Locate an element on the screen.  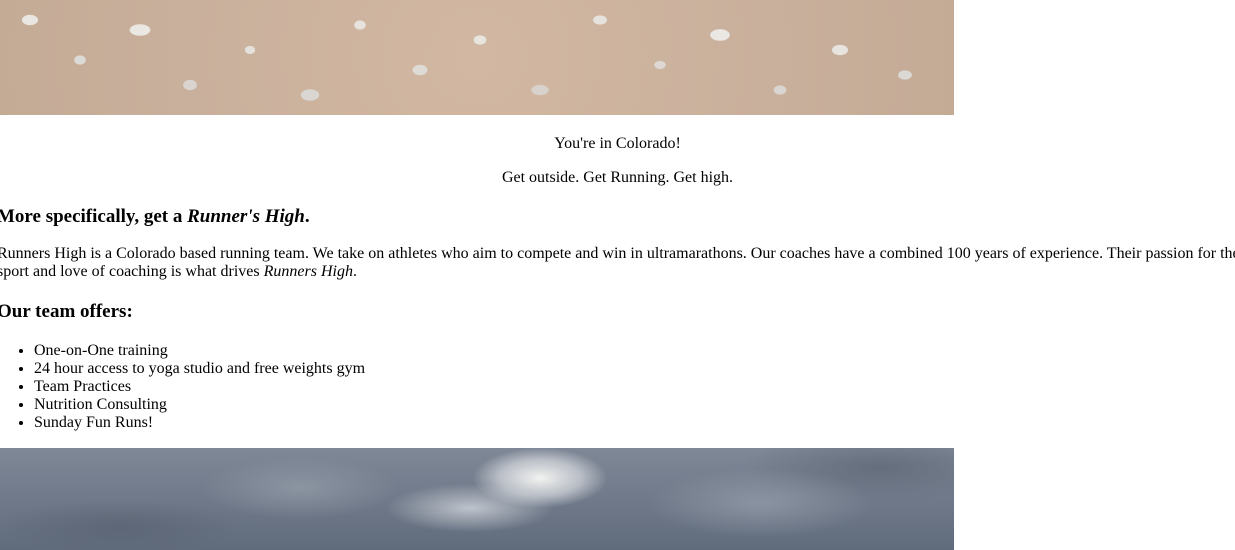
heading-prefix: More specifically, get a is located at coordinates (94, 216).